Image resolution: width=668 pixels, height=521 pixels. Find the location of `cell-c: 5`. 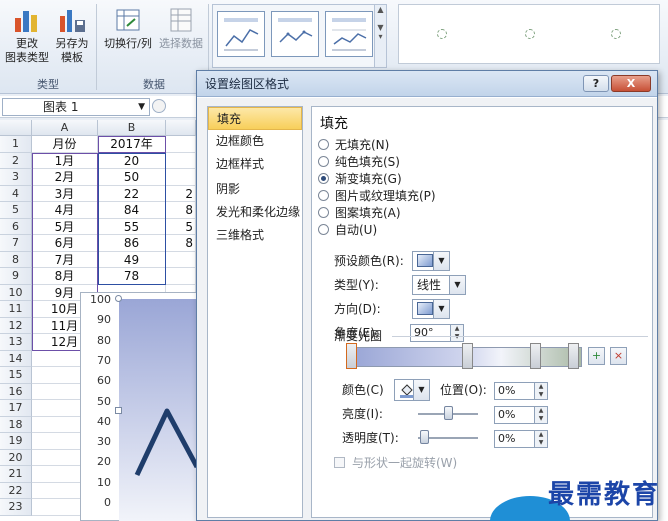

cell-c: 5 is located at coordinates (181, 226).